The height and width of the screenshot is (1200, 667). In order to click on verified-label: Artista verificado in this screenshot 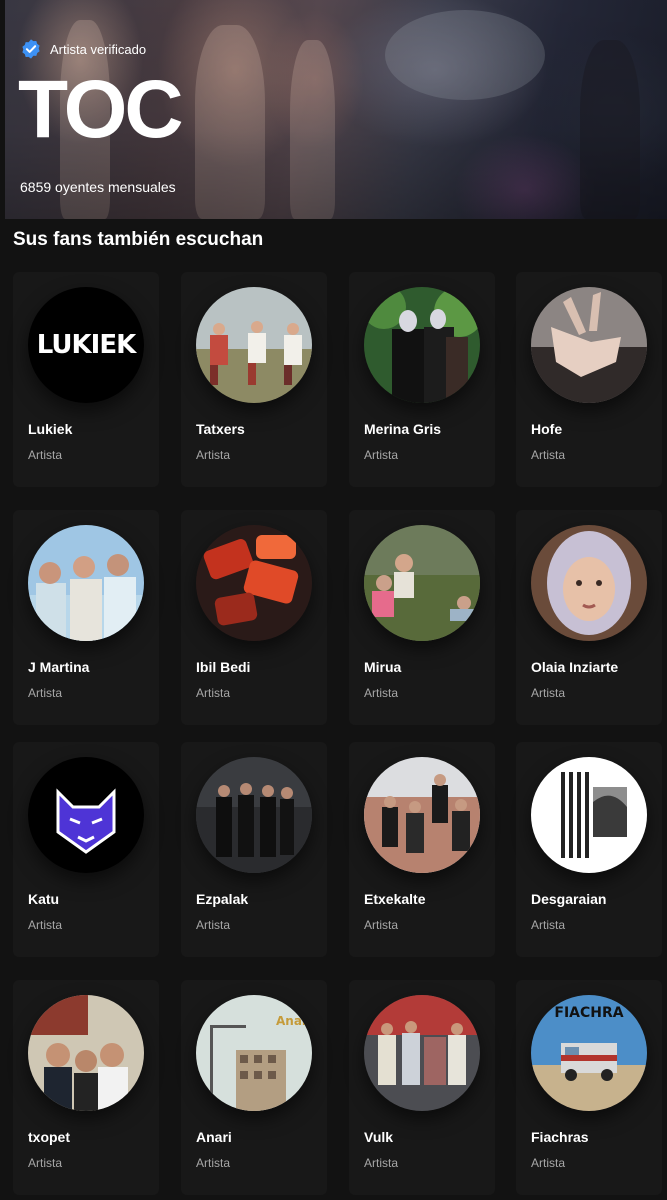, I will do `click(98, 49)`.